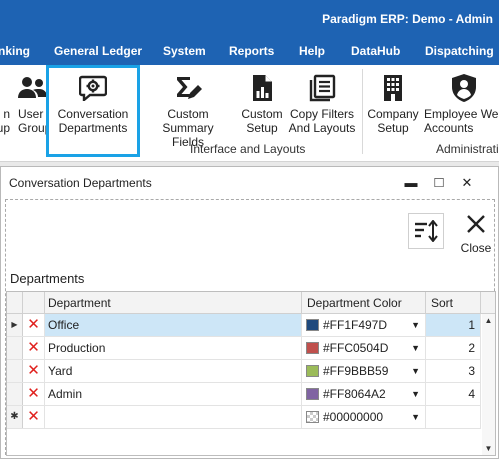 The image size is (499, 459). What do you see at coordinates (355, 325) in the screenshot?
I see `color-value: #FF1F497D` at bounding box center [355, 325].